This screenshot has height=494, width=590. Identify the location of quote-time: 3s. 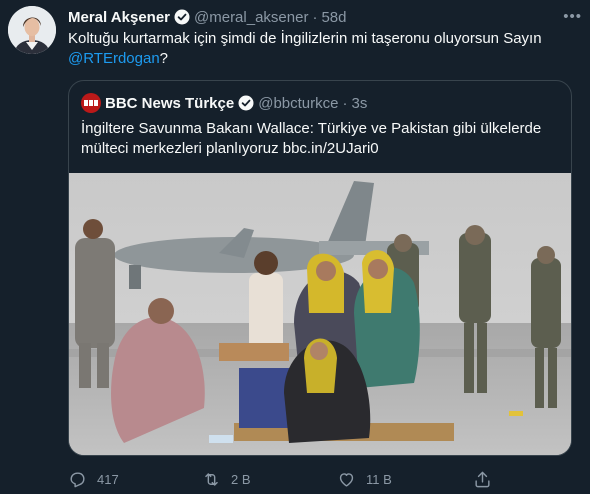
(359, 103).